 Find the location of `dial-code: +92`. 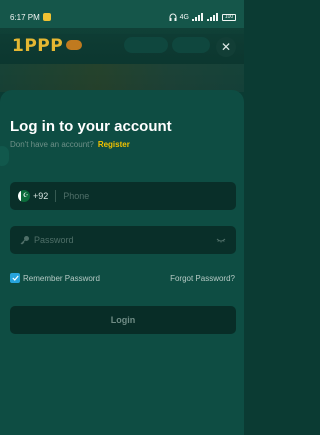

dial-code: +92 is located at coordinates (40, 196).